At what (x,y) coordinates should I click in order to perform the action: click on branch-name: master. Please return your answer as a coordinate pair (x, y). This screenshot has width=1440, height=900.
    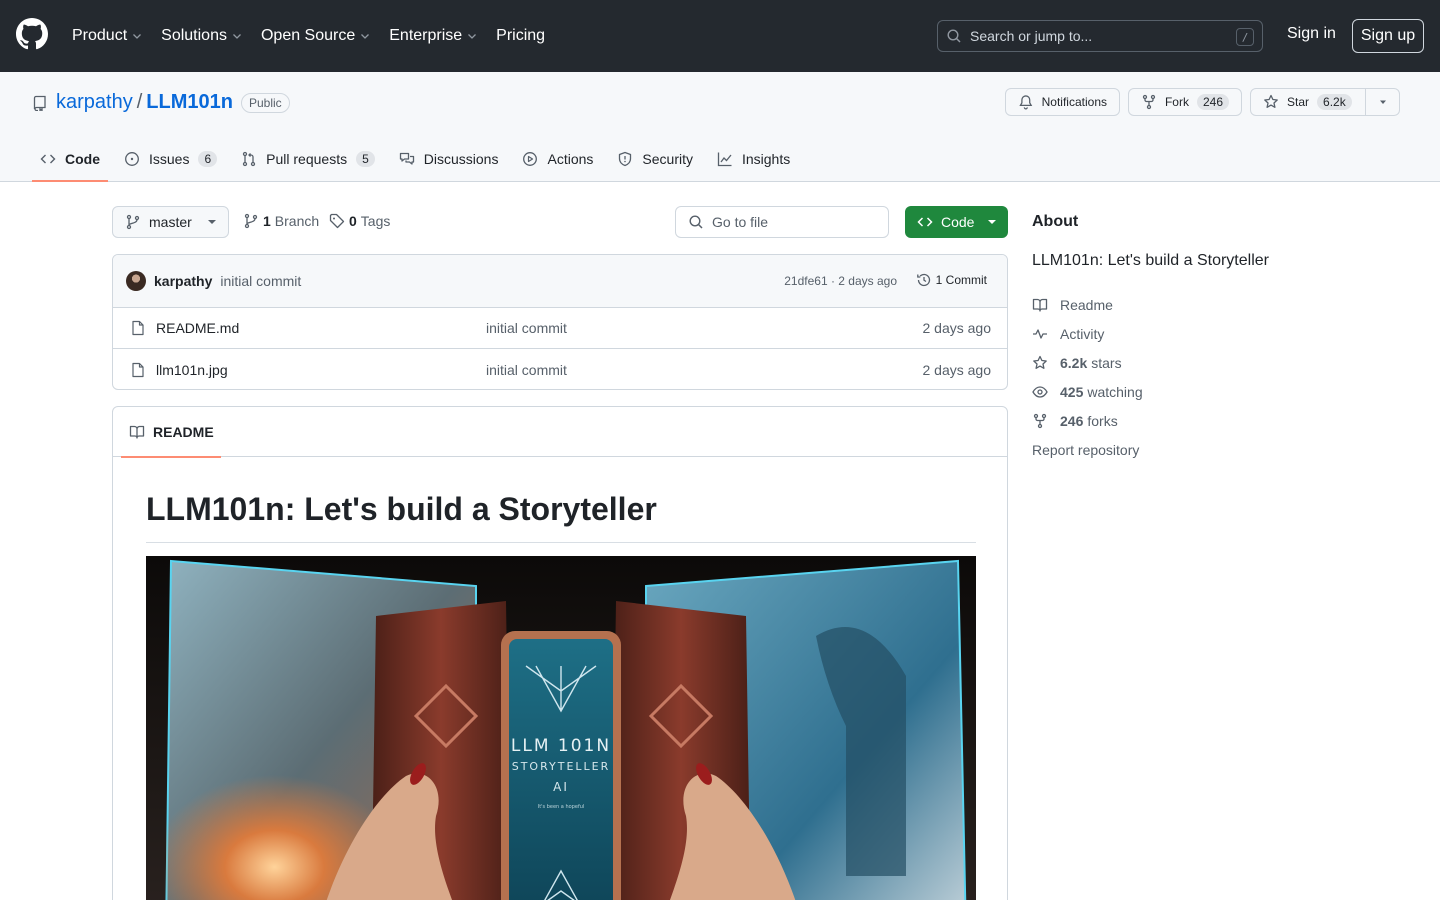
    Looking at the image, I should click on (170, 222).